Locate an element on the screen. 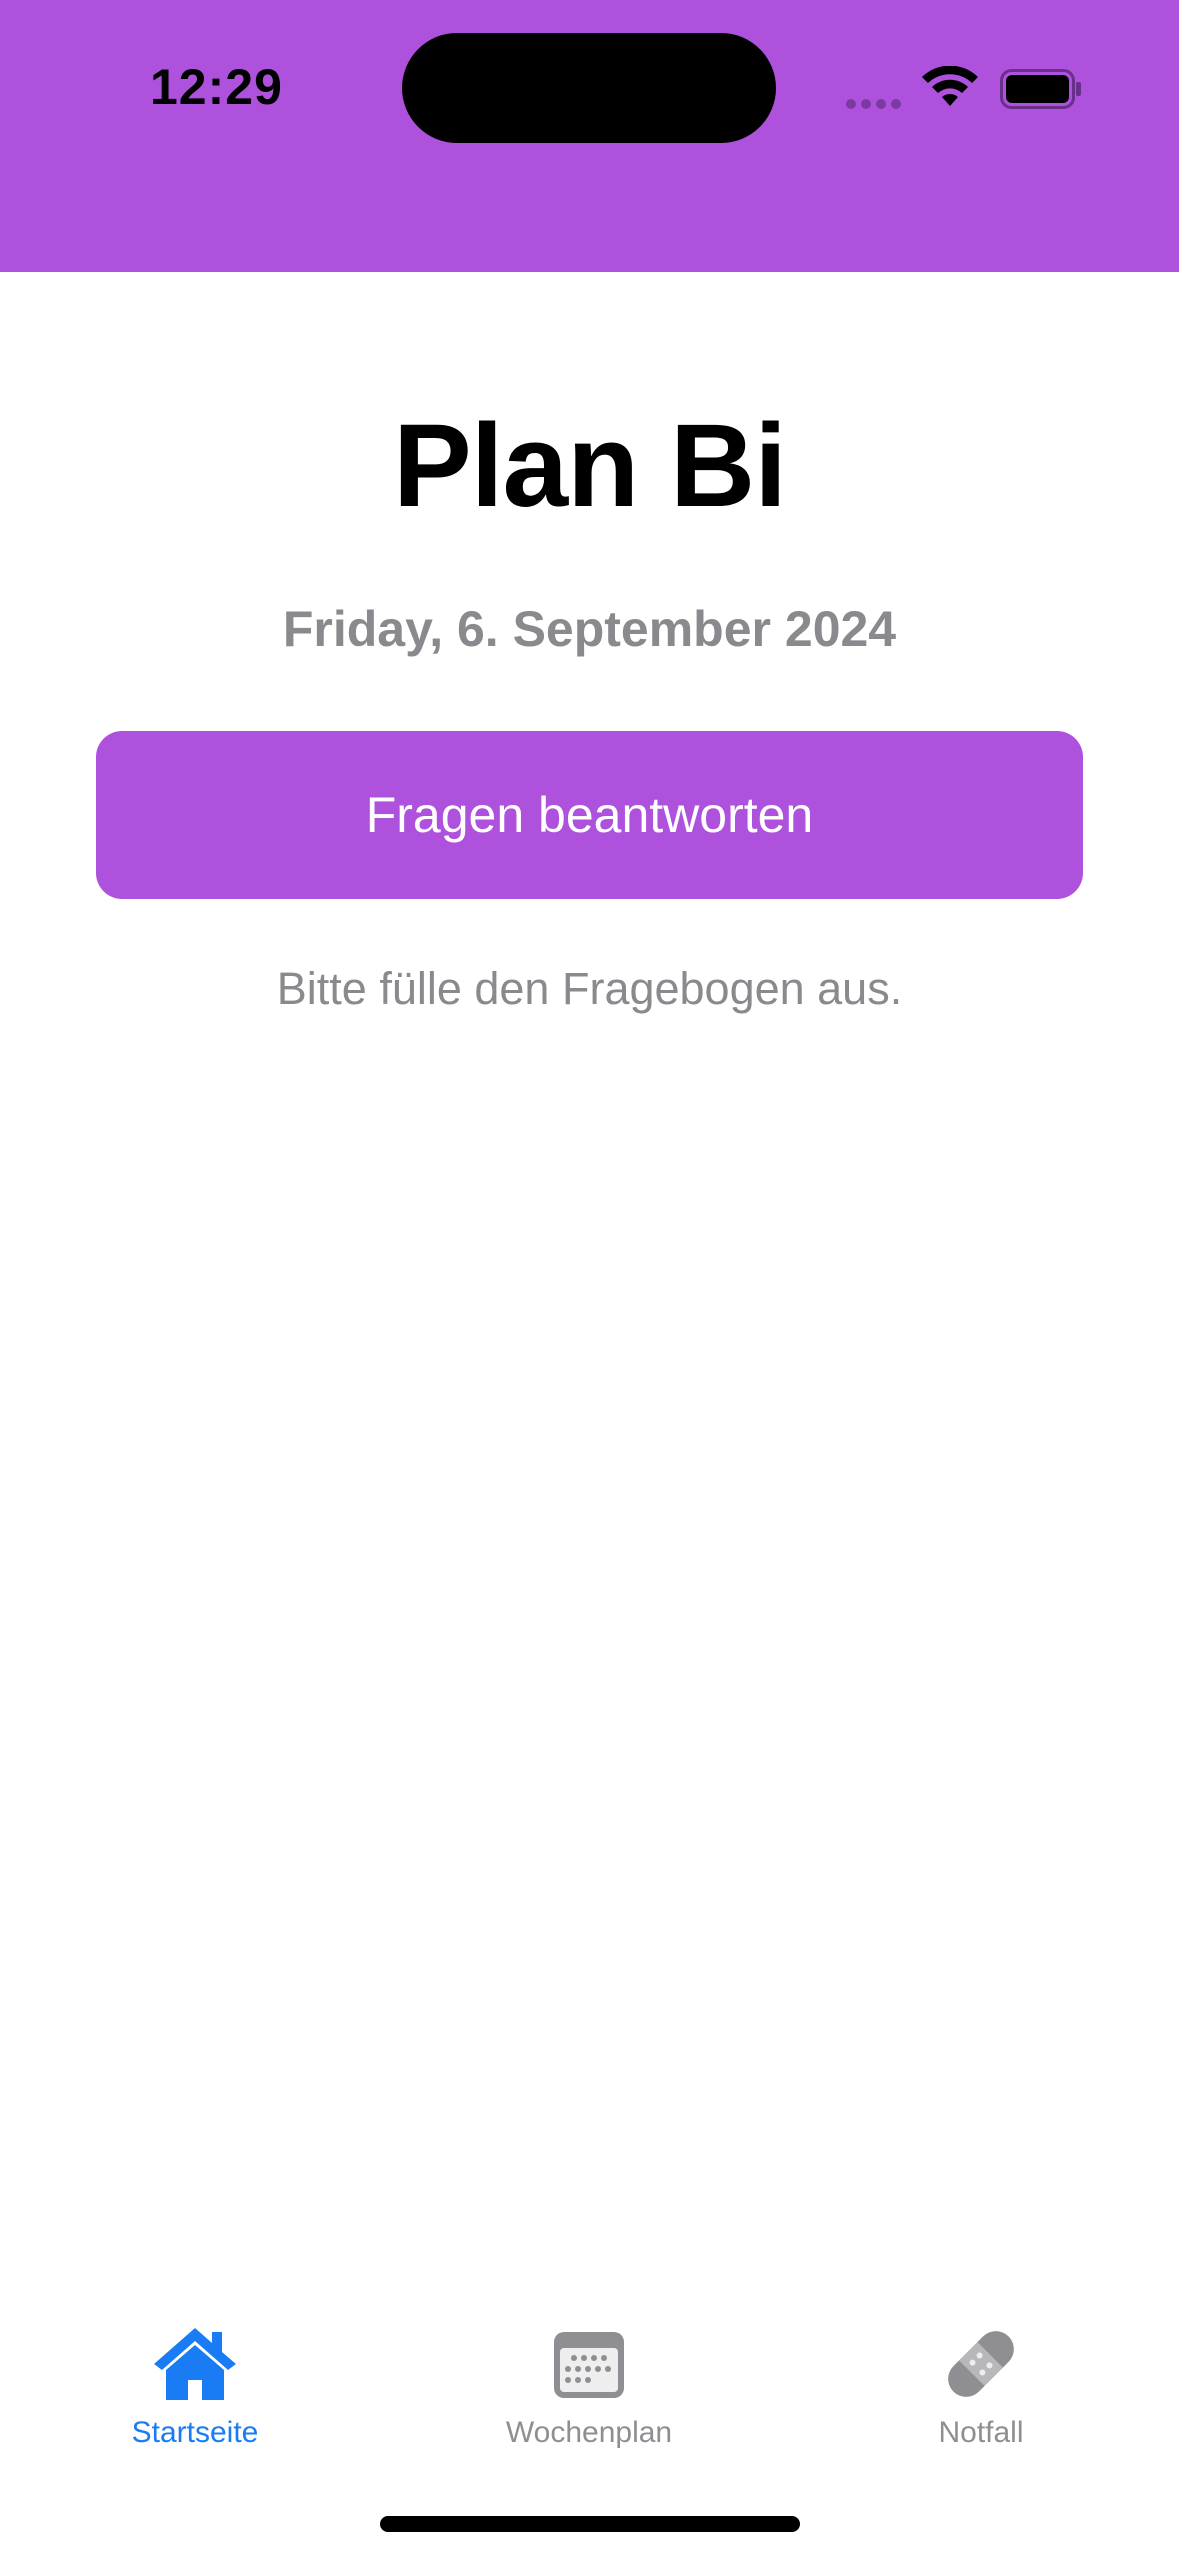 This screenshot has width=1179, height=2556. calendar-icon is located at coordinates (589, 2365).